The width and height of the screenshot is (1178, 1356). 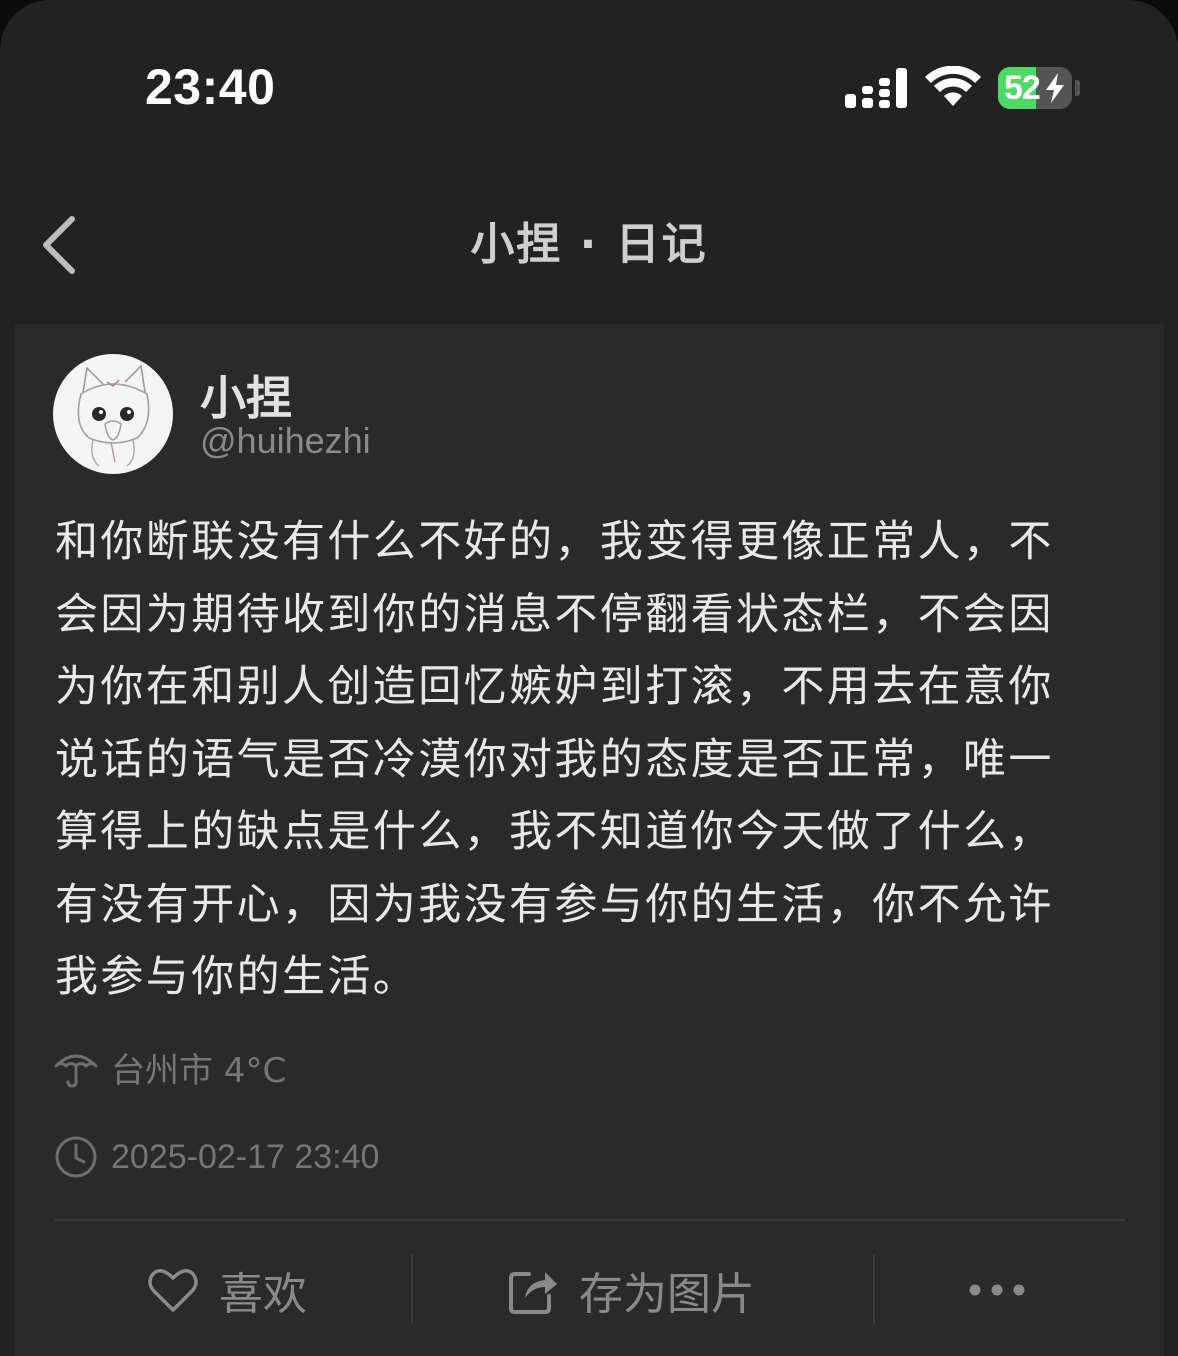 I want to click on heart-icon, so click(x=173, y=1290).